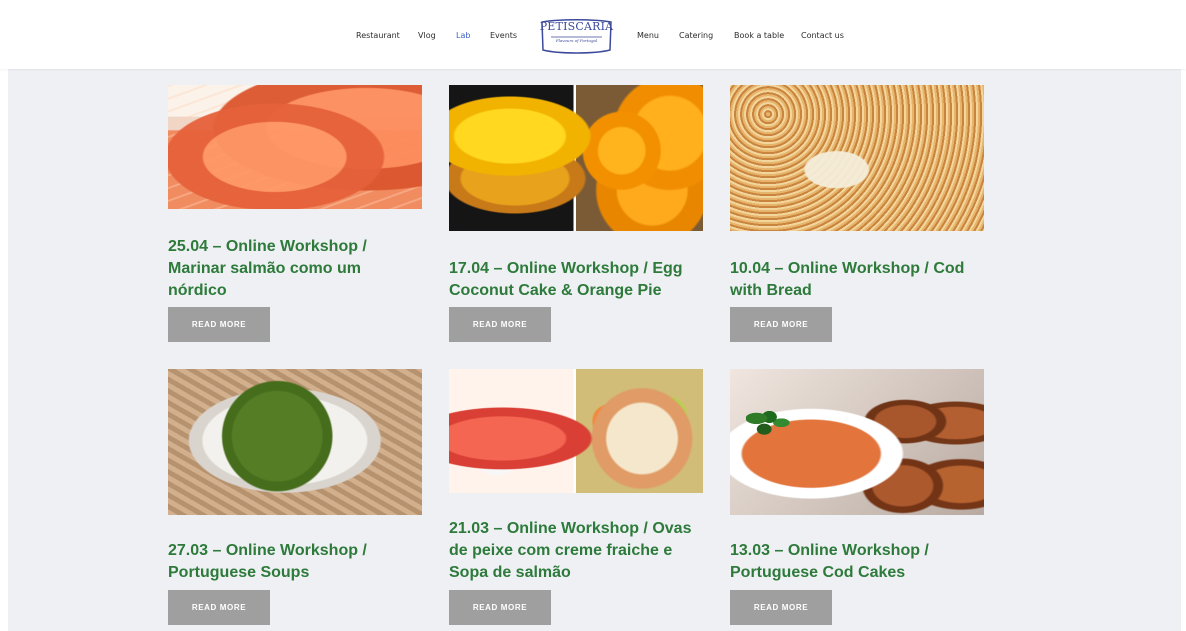  Describe the element at coordinates (576, 158) in the screenshot. I see `egg-coconut-cake-orange-pie-image` at that location.